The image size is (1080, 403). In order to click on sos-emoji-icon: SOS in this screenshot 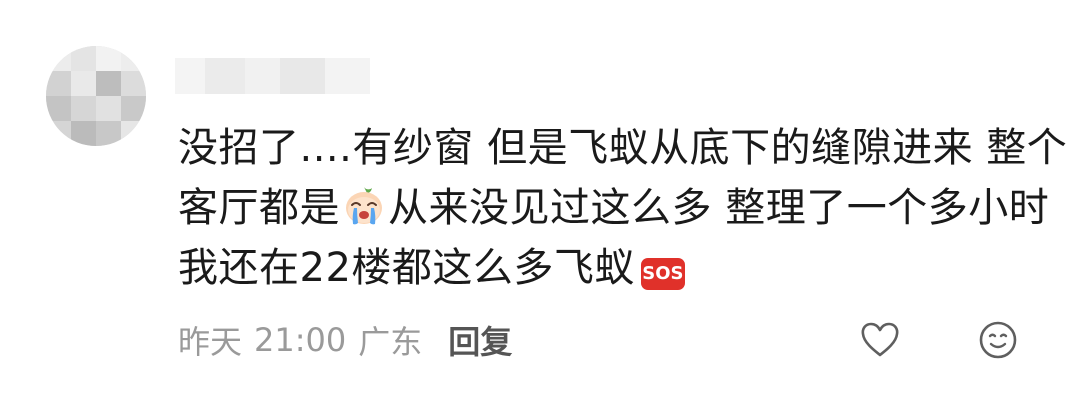, I will do `click(662, 274)`.